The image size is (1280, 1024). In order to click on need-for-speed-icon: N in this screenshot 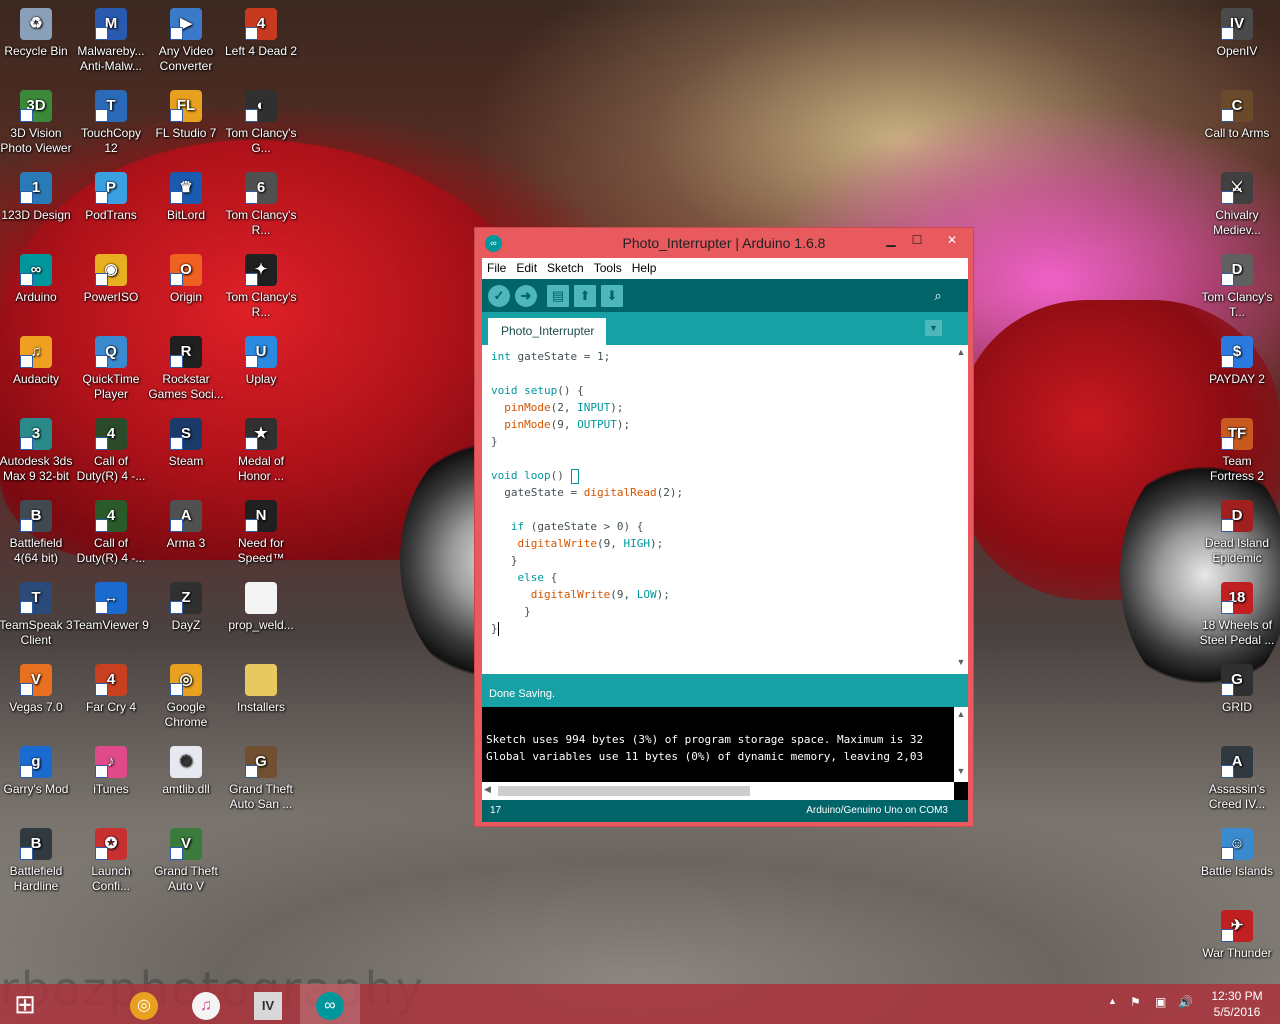, I will do `click(261, 516)`.